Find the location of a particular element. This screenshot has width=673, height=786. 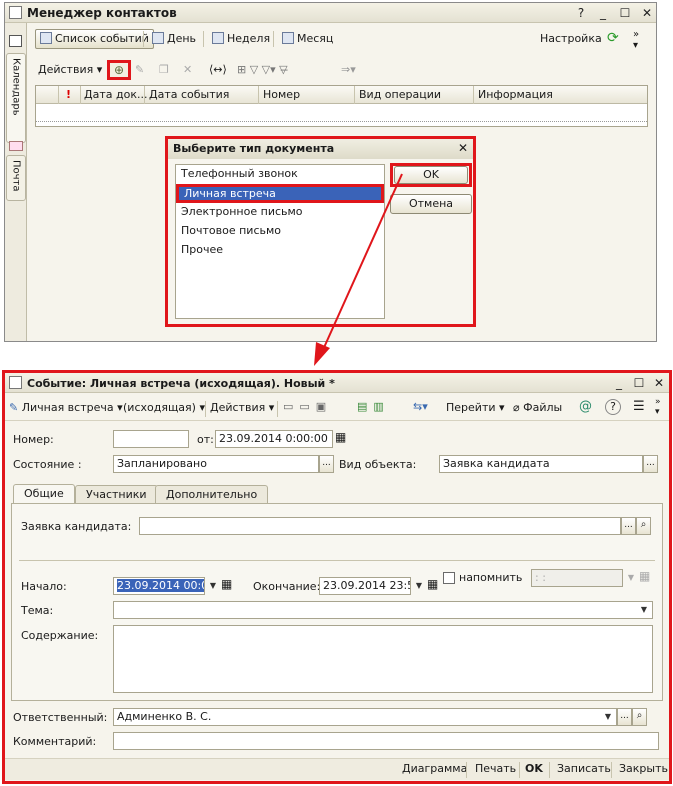

responsible-label: Ответственный: is located at coordinates (60, 717).